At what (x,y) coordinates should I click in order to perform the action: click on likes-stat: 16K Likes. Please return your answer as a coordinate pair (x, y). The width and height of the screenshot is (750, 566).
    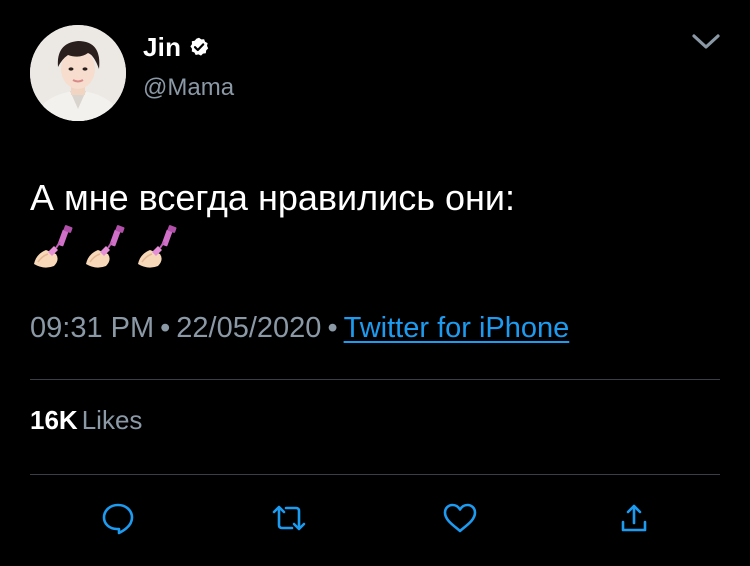
    Looking at the image, I should click on (86, 420).